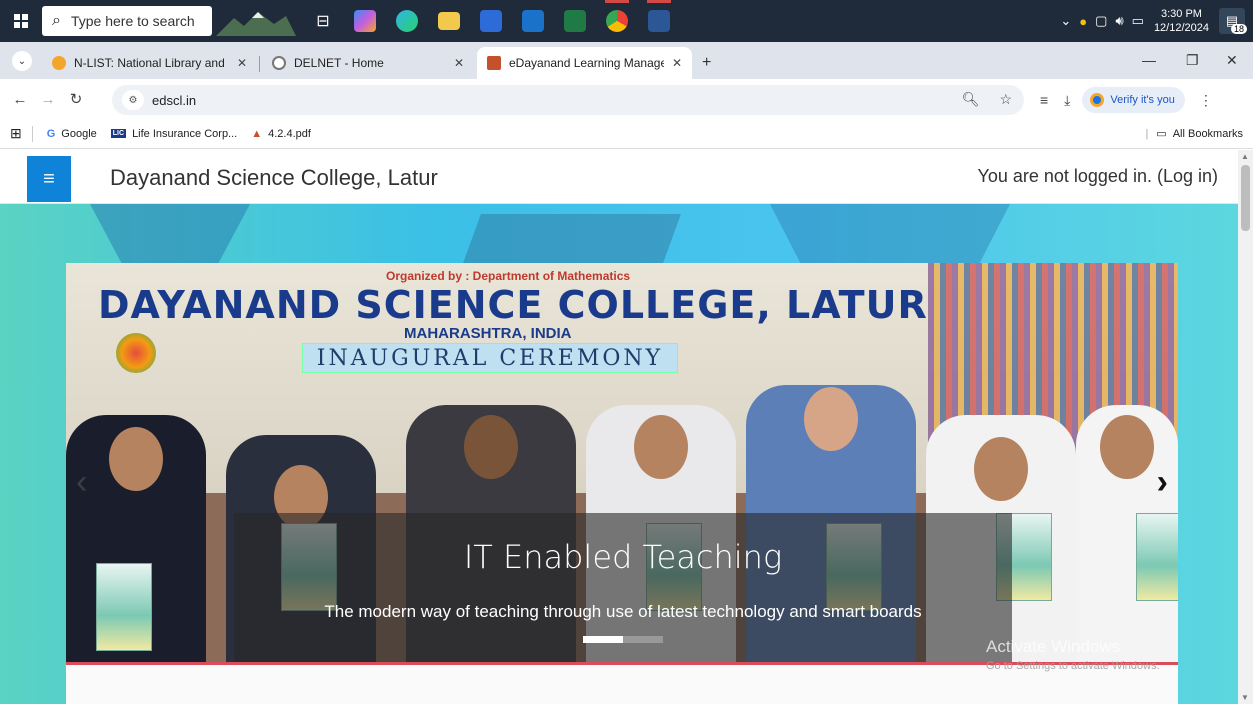 The height and width of the screenshot is (704, 1253). What do you see at coordinates (1181, 14) in the screenshot?
I see `clock-time: 3:30 PM` at bounding box center [1181, 14].